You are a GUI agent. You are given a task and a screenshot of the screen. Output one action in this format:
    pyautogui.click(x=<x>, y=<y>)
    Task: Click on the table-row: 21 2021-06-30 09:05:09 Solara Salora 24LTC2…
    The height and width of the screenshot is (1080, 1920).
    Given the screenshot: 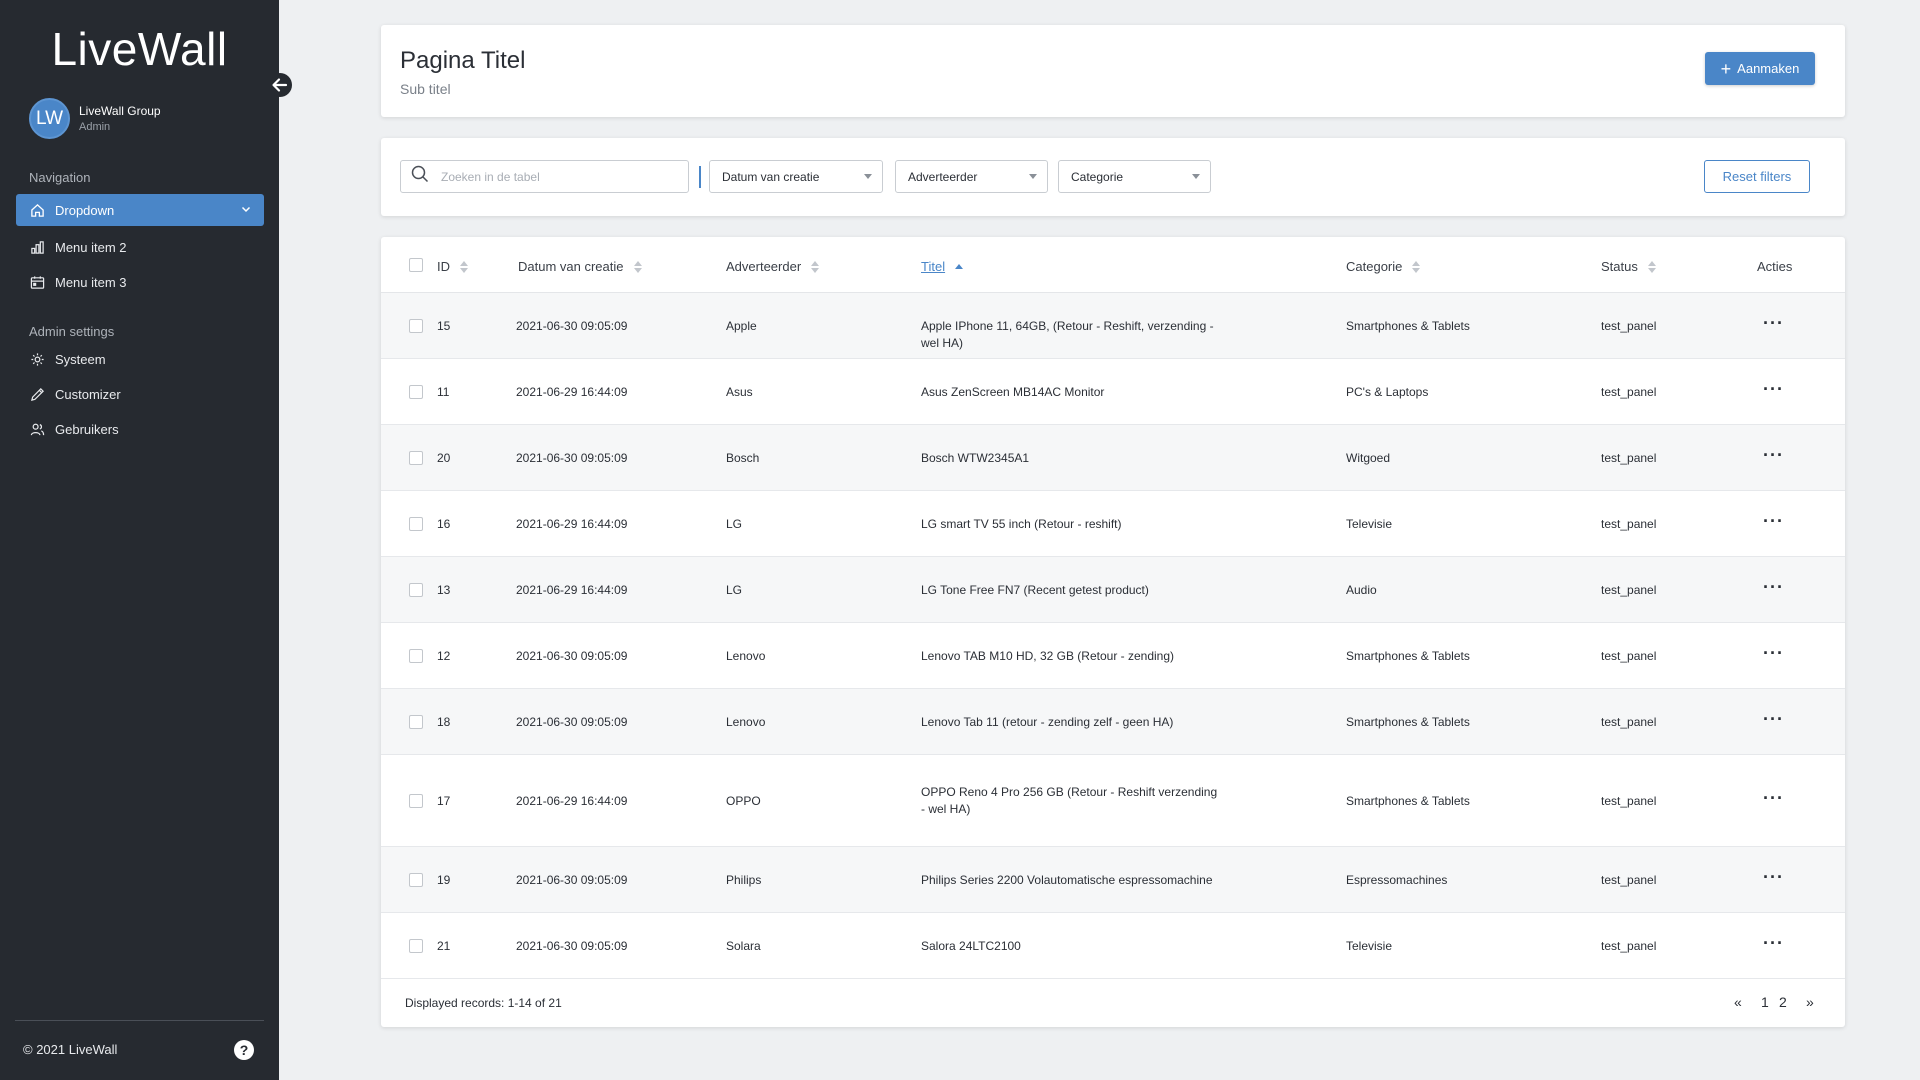 What is the action you would take?
    pyautogui.click(x=1113, y=946)
    